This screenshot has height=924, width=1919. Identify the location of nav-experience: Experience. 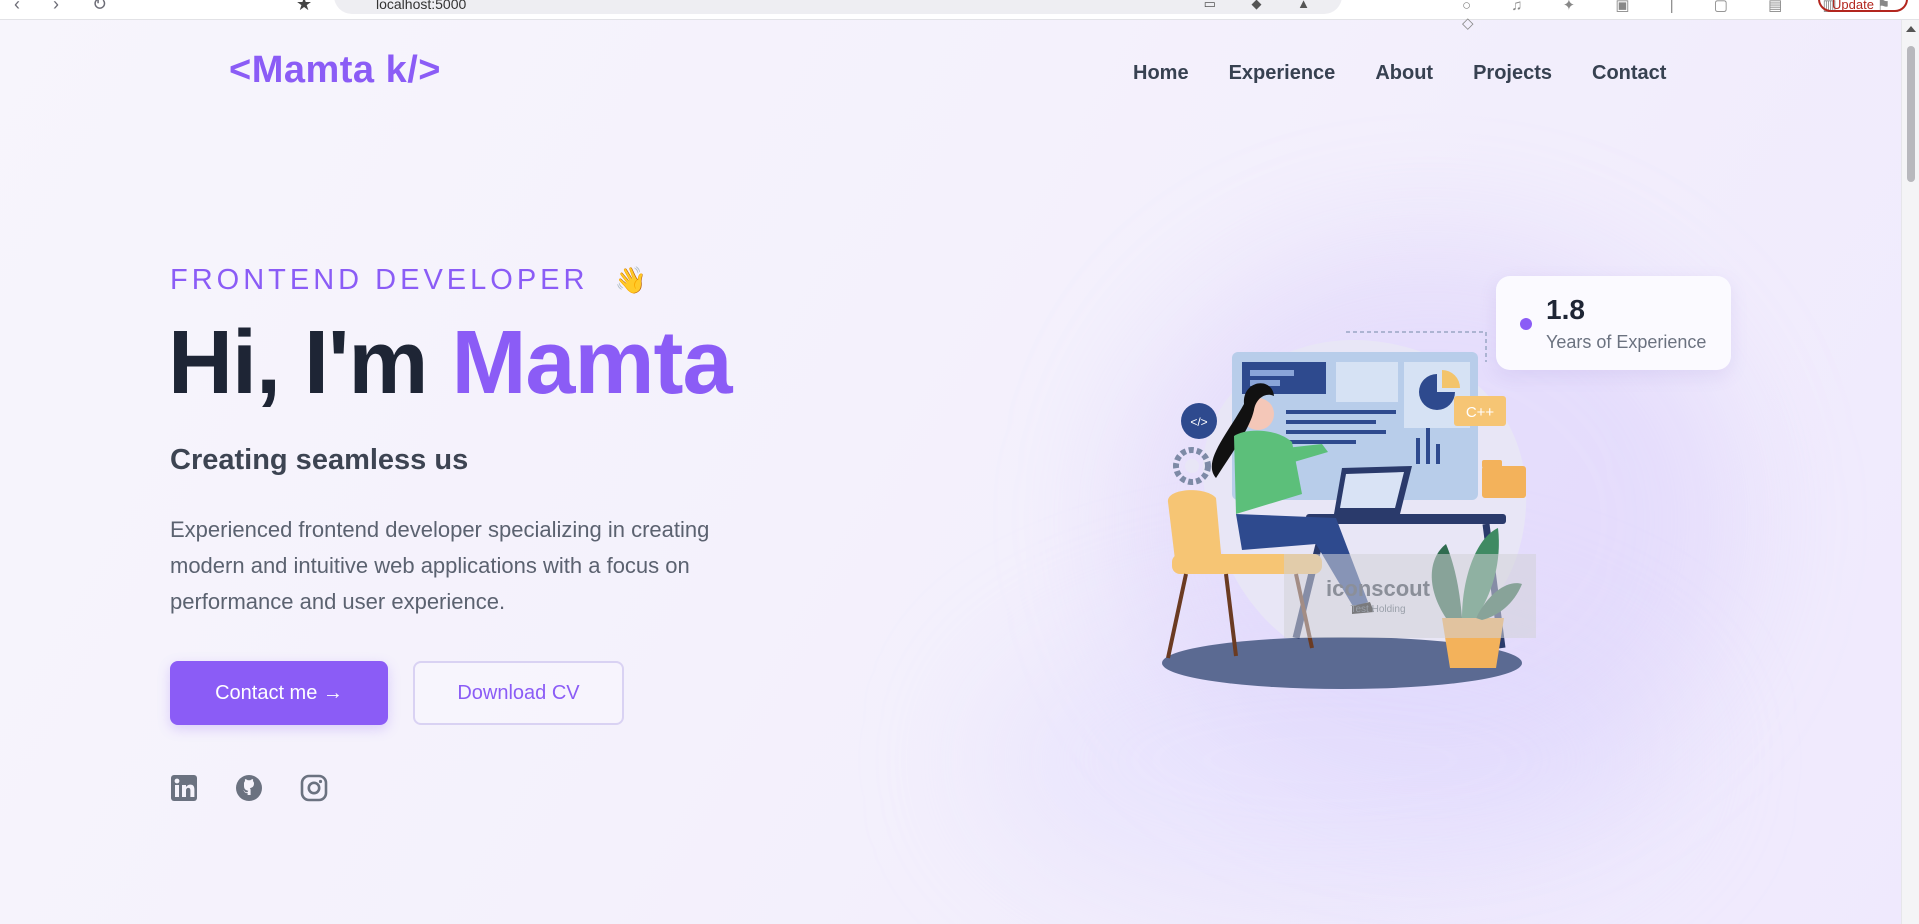
(1282, 73).